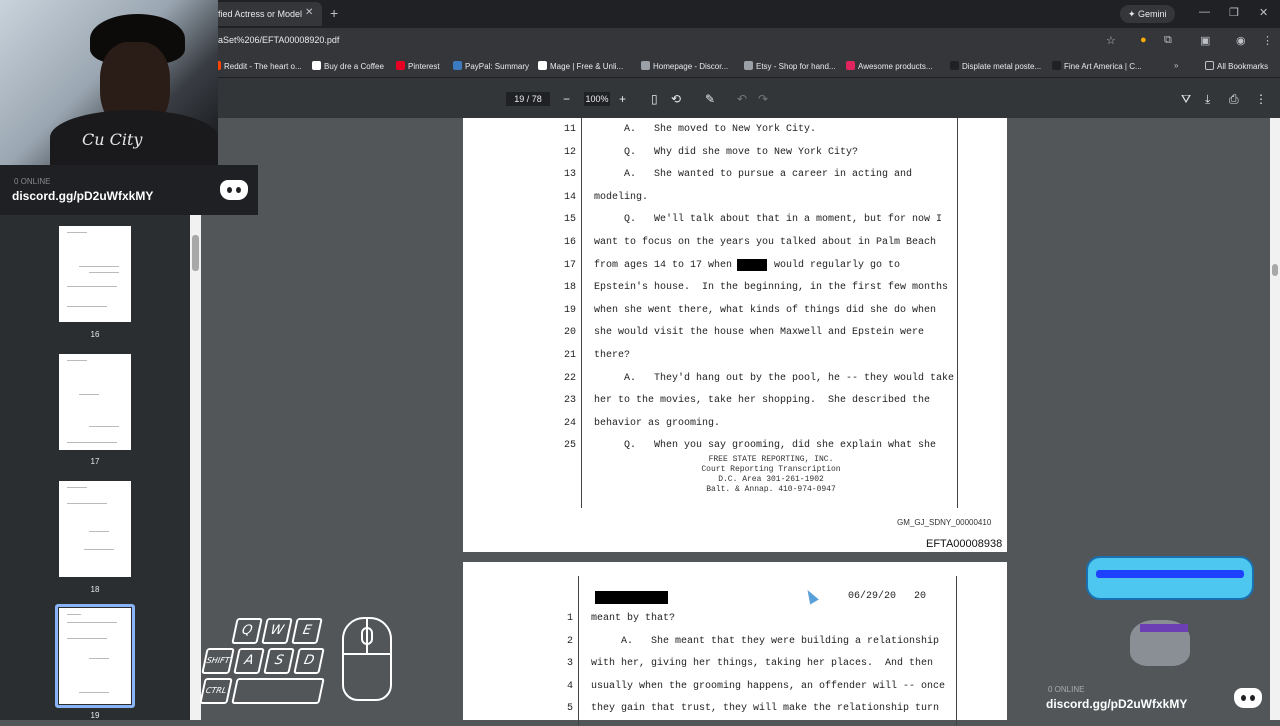 The height and width of the screenshot is (726, 1280). Describe the element at coordinates (676, 99) in the screenshot. I see `rotate-icon: ⟲` at that location.